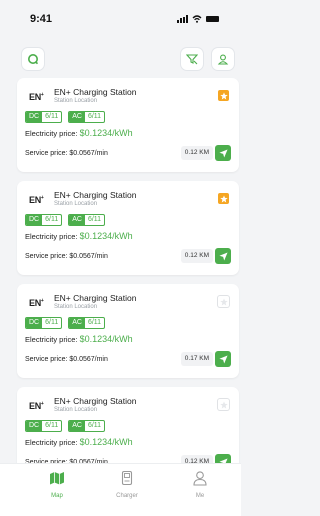 Image resolution: width=320 pixels, height=516 pixels. I want to click on map-icon, so click(57, 478).